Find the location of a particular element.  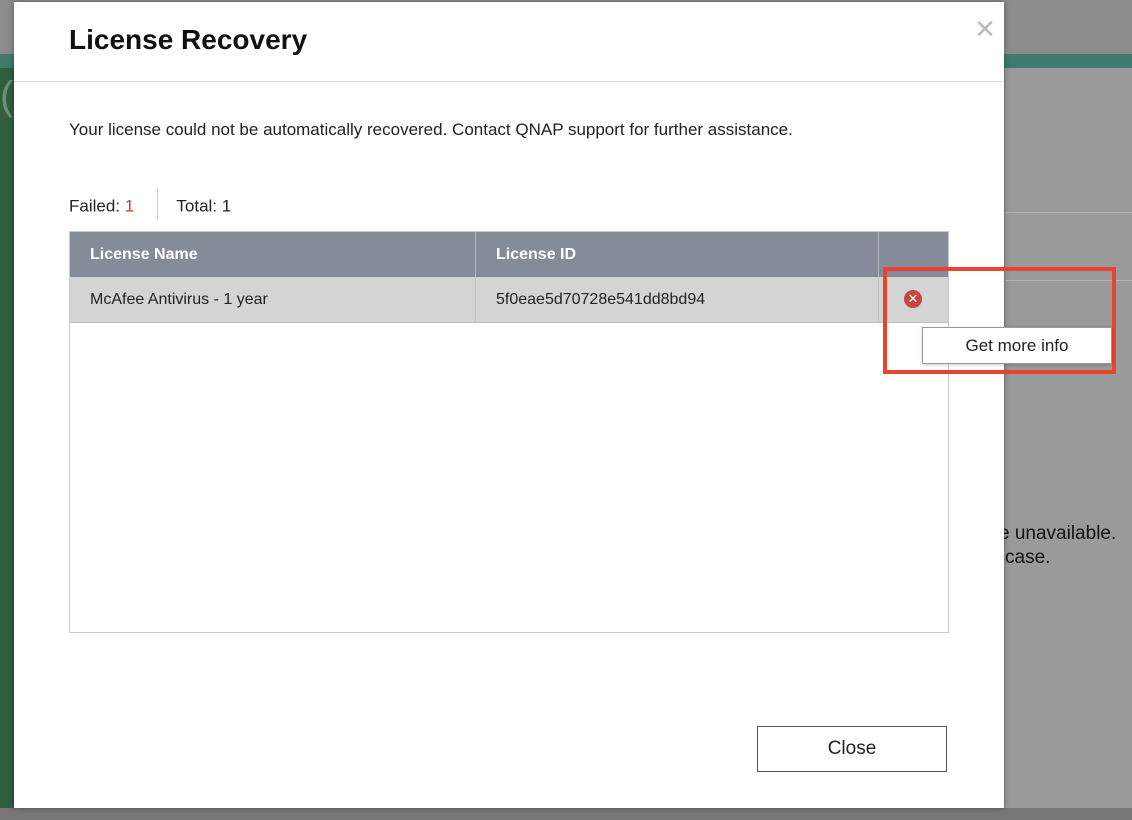

close-button: Close is located at coordinates (852, 749).